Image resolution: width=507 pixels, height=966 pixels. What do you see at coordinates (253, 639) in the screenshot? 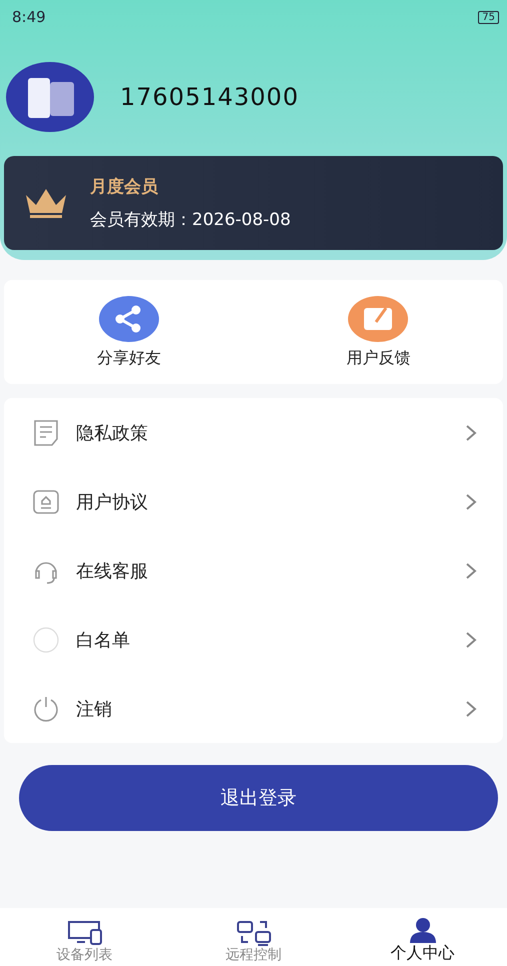
I see `menu-item: 白名单` at bounding box center [253, 639].